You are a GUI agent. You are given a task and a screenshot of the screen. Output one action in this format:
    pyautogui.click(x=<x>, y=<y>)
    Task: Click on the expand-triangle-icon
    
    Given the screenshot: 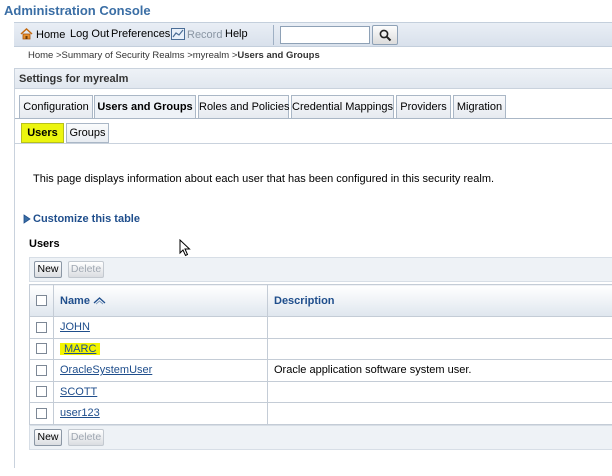 What is the action you would take?
    pyautogui.click(x=27, y=219)
    